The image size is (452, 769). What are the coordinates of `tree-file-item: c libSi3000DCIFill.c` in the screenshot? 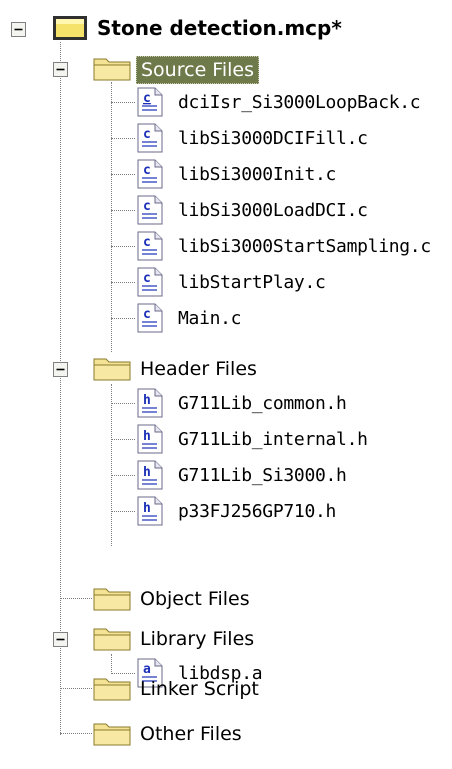 It's located at (226, 138).